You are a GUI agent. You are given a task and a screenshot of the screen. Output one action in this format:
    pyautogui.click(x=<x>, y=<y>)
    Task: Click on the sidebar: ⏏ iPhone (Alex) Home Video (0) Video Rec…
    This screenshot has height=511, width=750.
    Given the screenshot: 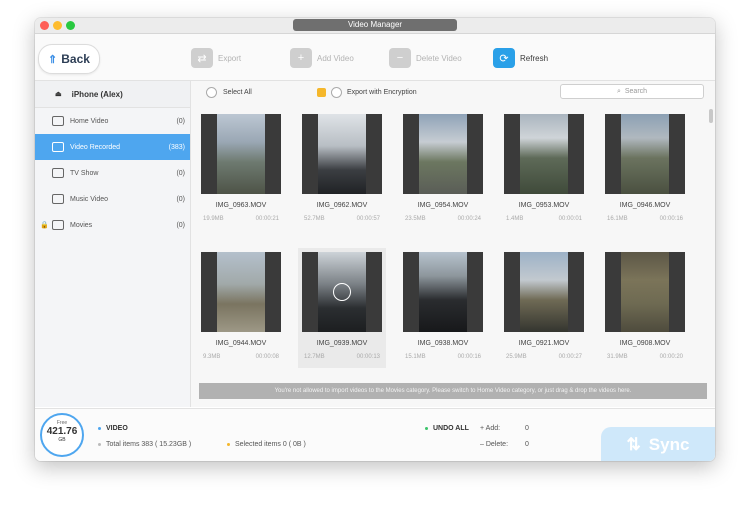 What is the action you would take?
    pyautogui.click(x=113, y=244)
    